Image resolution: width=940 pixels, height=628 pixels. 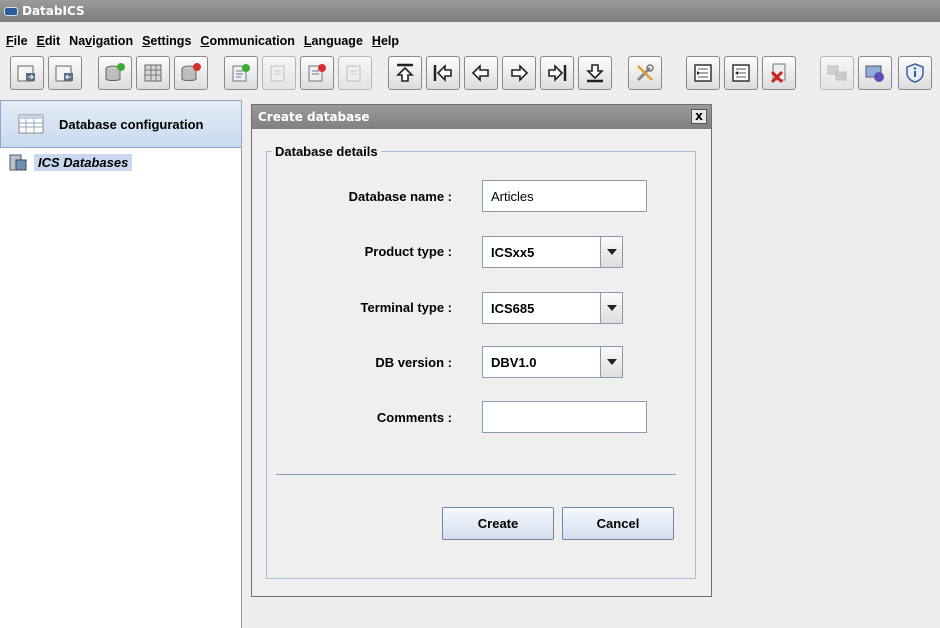 I want to click on monitor-icon, so click(x=875, y=73).